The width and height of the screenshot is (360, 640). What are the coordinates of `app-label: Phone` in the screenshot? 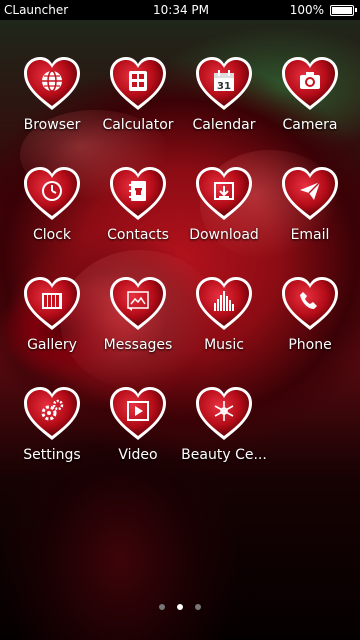 It's located at (310, 345).